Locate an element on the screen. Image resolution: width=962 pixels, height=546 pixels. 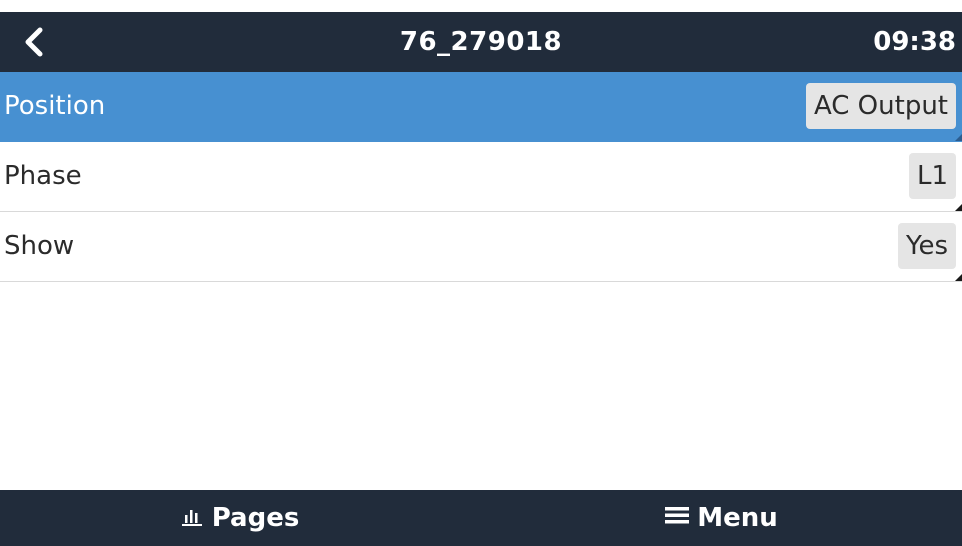
row-position: Position AC Output is located at coordinates (481, 107).